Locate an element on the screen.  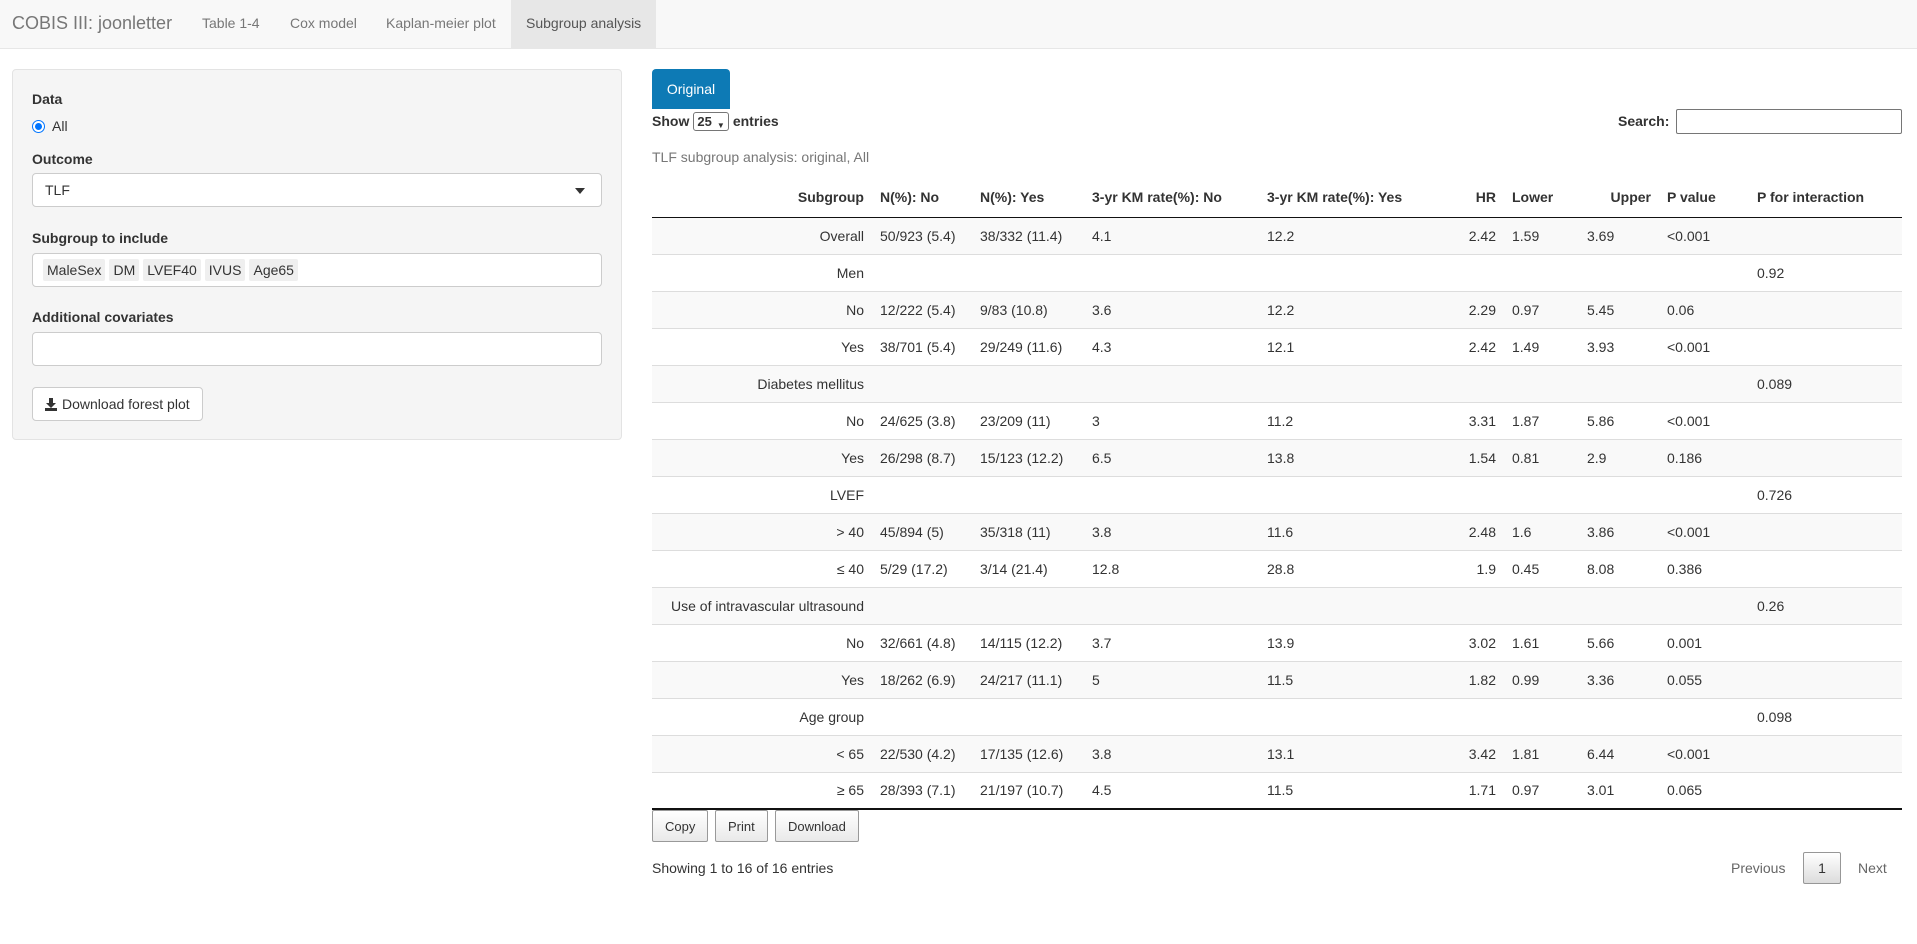
table-row: Diabetes mellitus 0.089 is located at coordinates (1277, 383).